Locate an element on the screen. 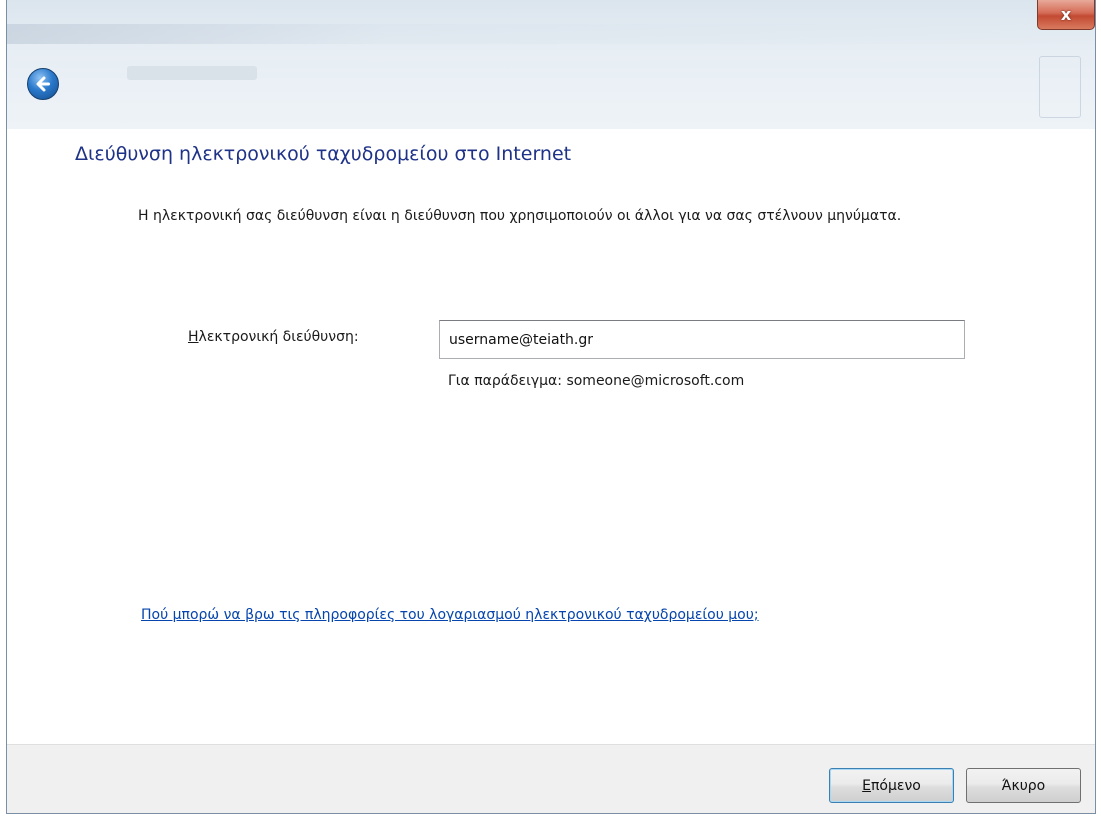 This screenshot has height=816, width=1101. email-field is located at coordinates (702, 339).